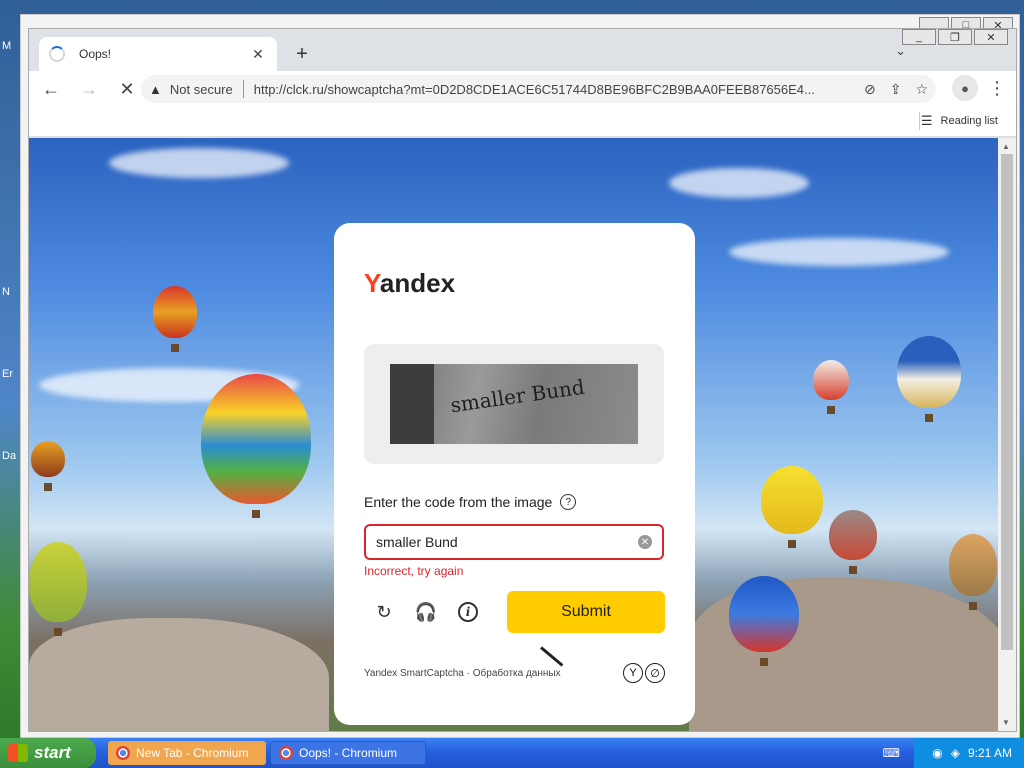 The width and height of the screenshot is (1024, 768). I want to click on bookmarks-bar: ☰ Reading list, so click(522, 122).